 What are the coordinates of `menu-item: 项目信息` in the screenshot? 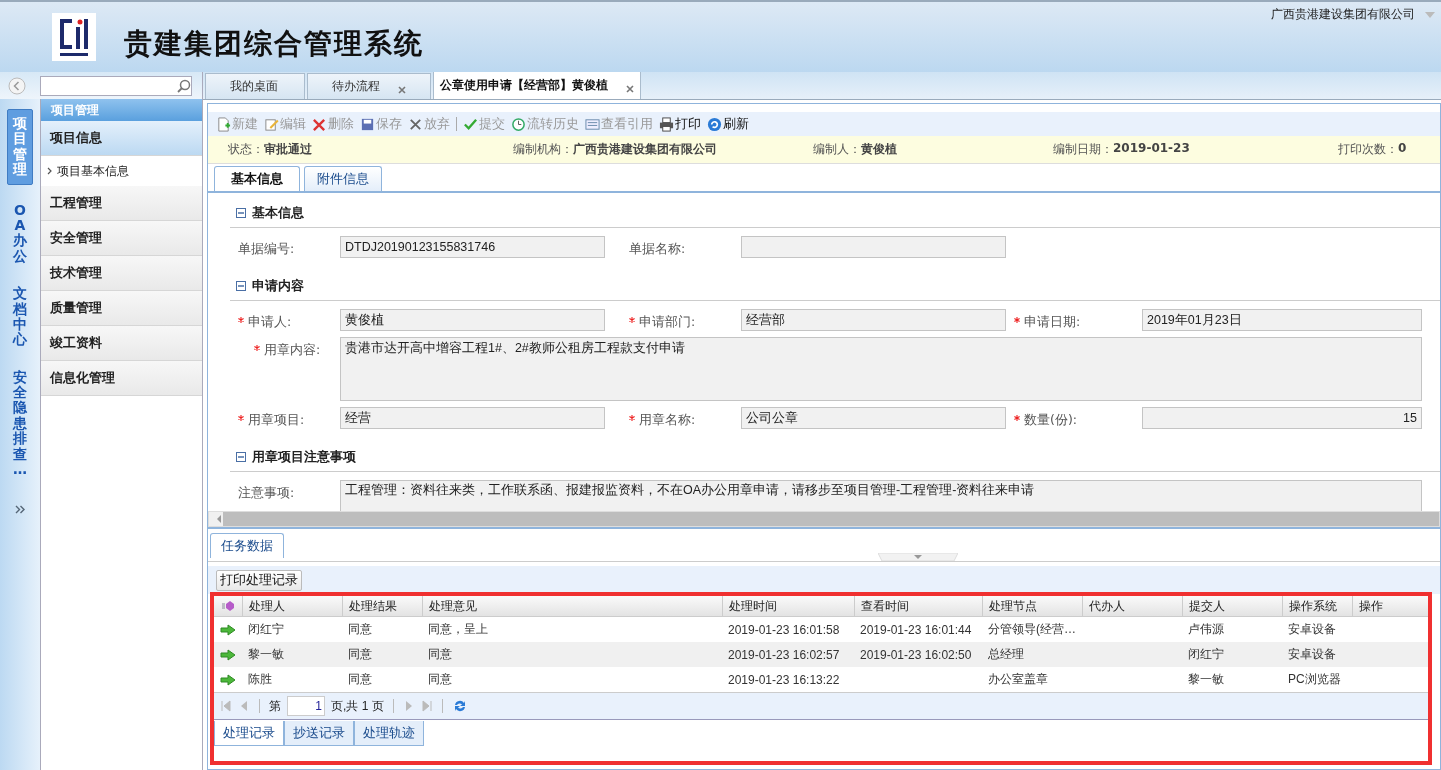 It's located at (121, 138).